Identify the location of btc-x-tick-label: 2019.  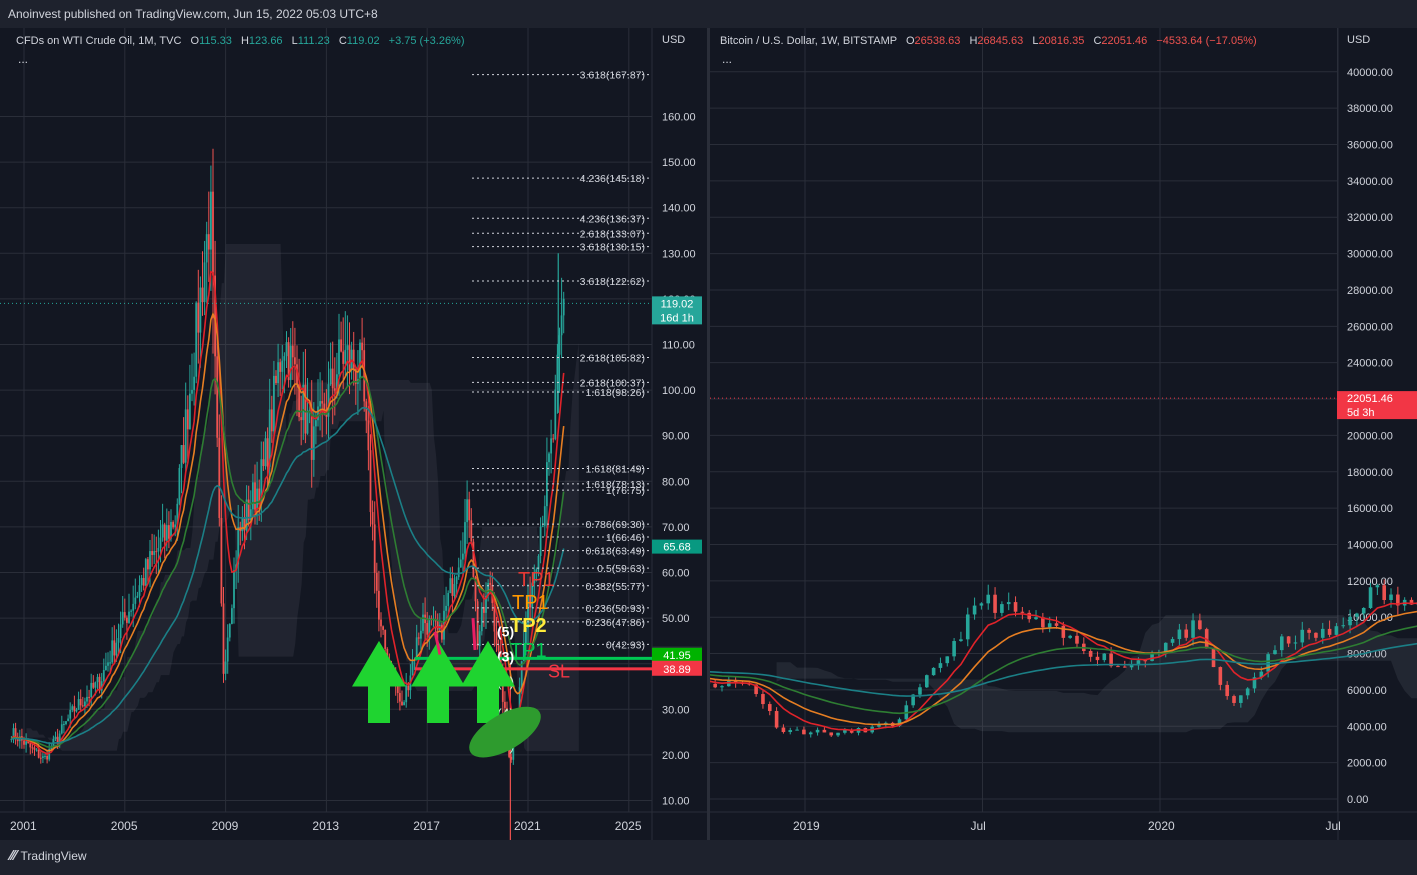
(806, 826).